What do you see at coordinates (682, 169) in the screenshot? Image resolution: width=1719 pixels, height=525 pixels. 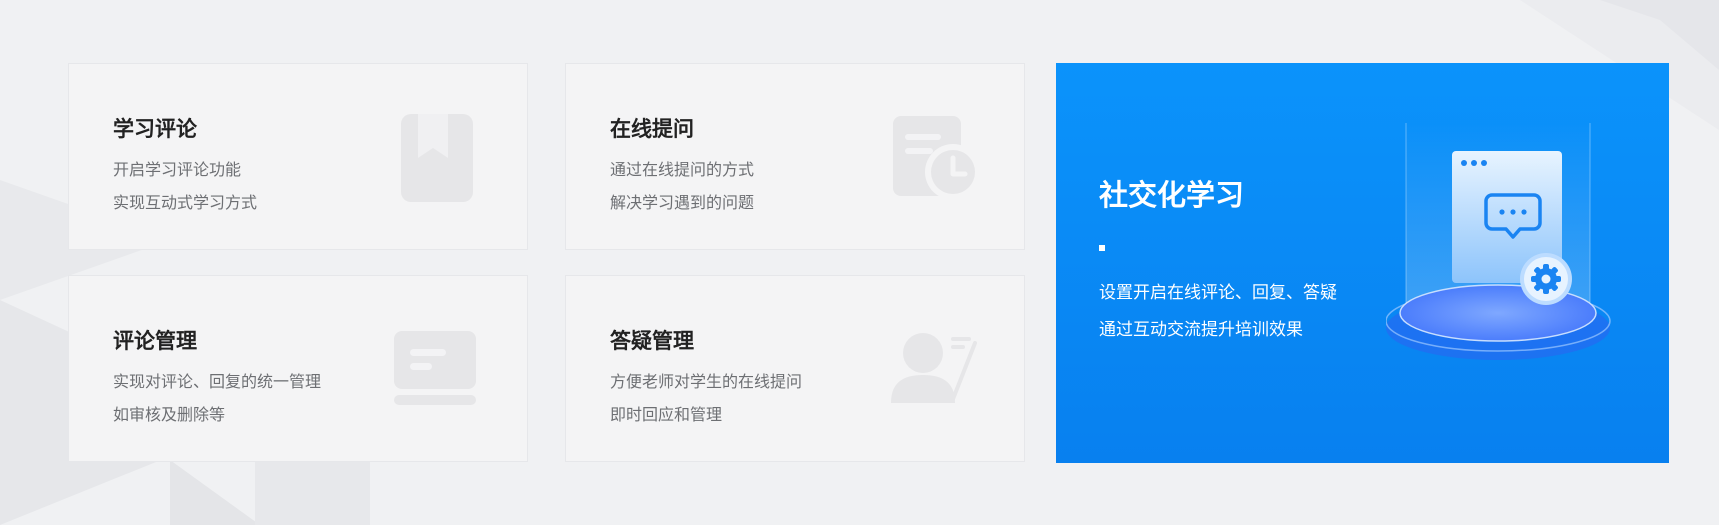 I see `card-description: 通过在线提问的方式` at bounding box center [682, 169].